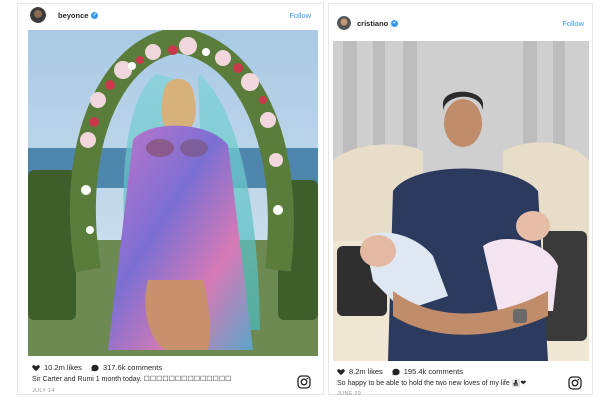 The image size is (600, 400). What do you see at coordinates (73, 15) in the screenshot?
I see `username-text: beyonce` at bounding box center [73, 15].